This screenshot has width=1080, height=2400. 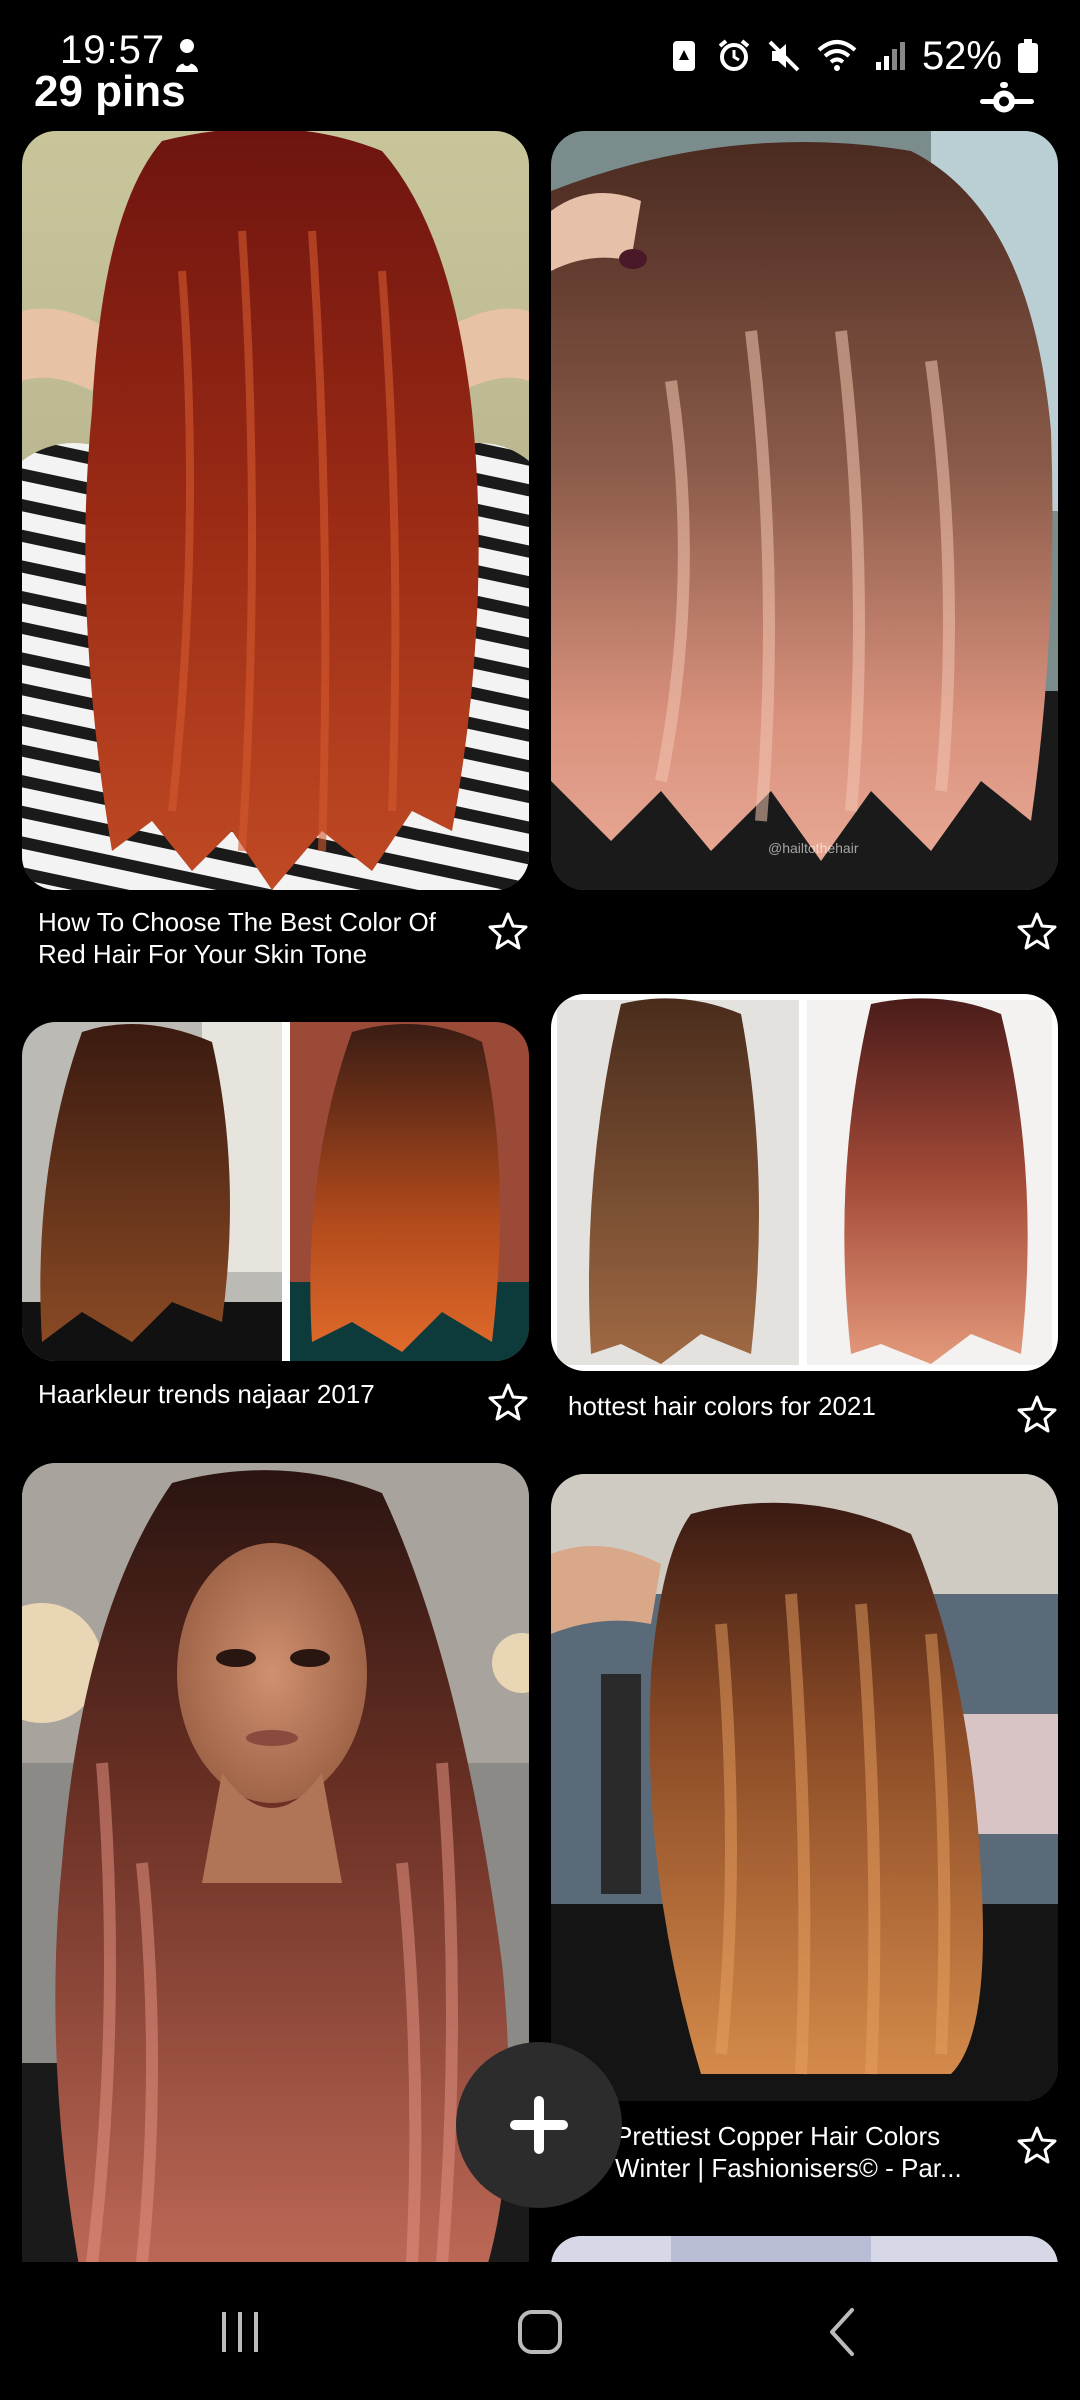 I want to click on home-icon, so click(x=540, y=2332).